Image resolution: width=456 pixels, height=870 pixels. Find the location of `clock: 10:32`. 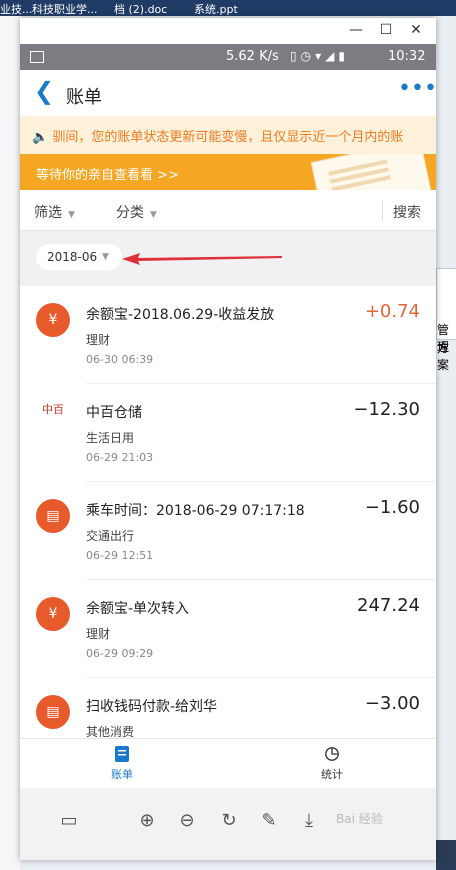

clock: 10:32 is located at coordinates (407, 56).